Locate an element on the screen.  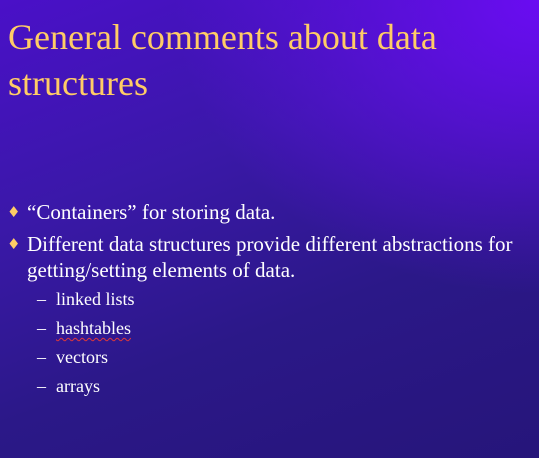
sub-bullet-item: – hashtables is located at coordinates (283, 328).